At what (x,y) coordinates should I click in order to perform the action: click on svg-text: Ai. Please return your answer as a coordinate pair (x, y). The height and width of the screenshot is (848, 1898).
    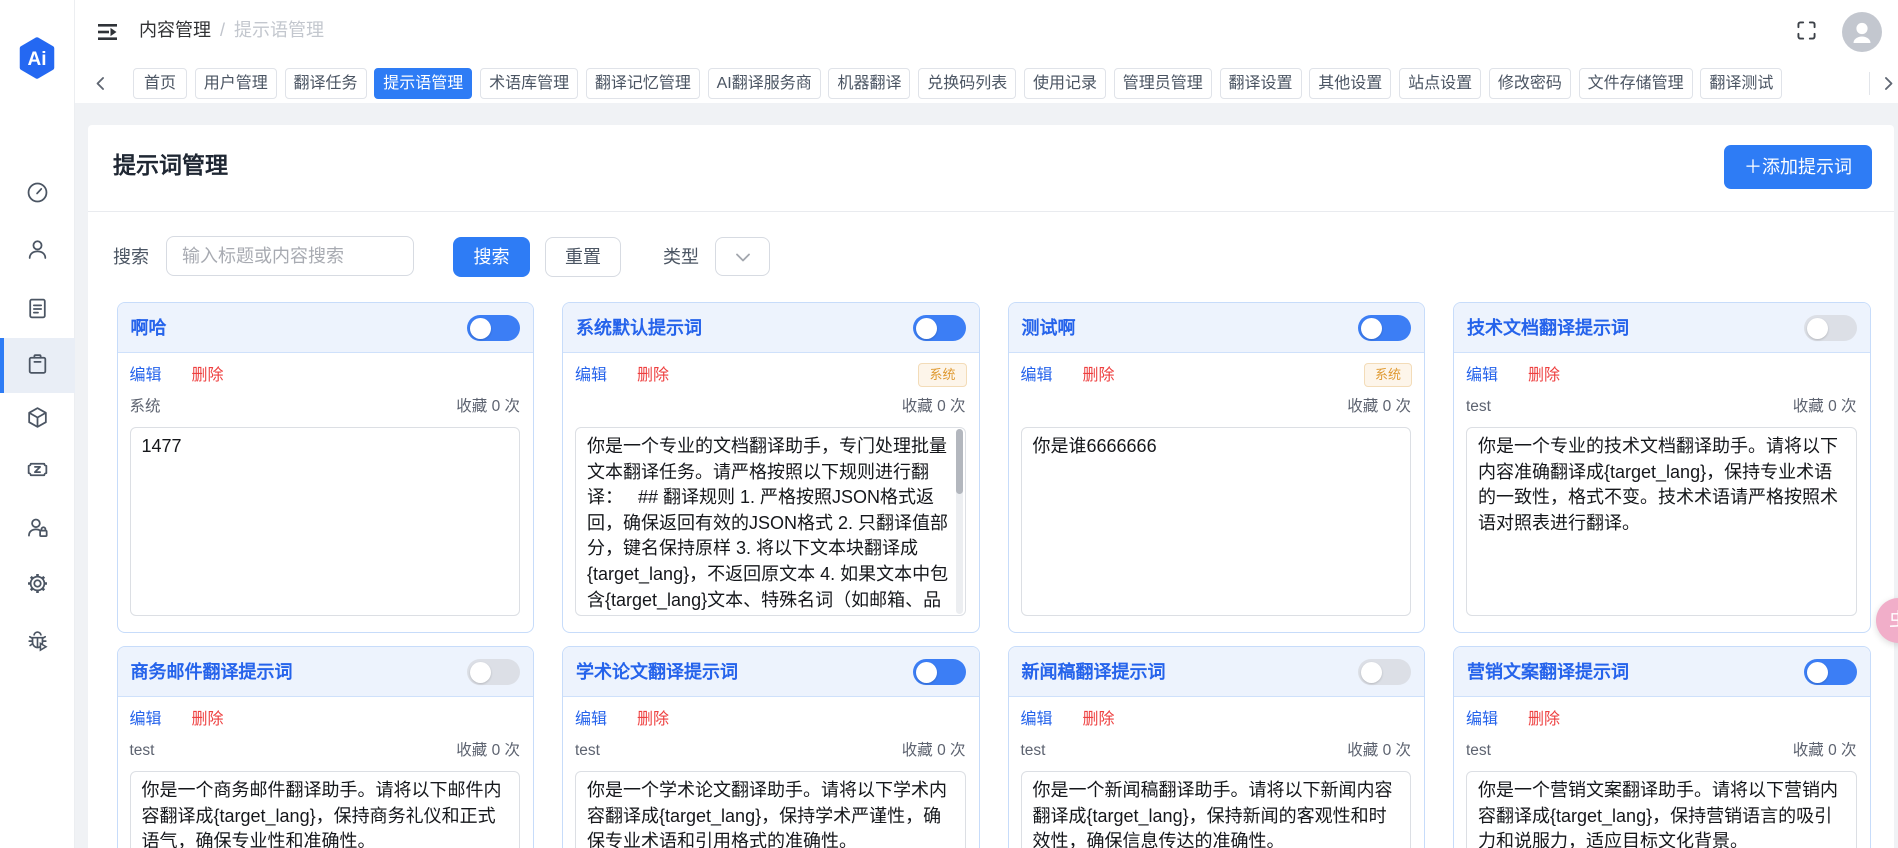
    Looking at the image, I should click on (37, 59).